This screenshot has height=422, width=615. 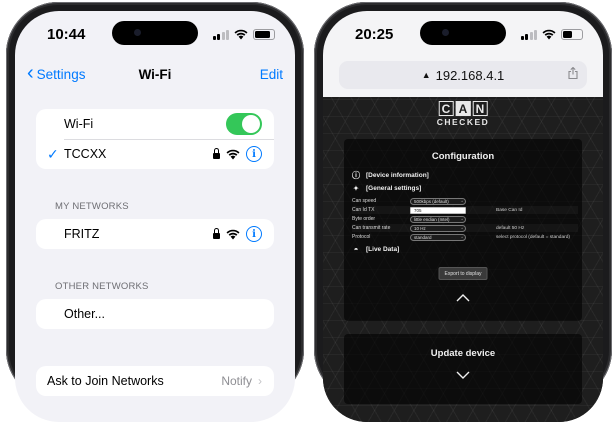 What do you see at coordinates (463, 298) in the screenshot?
I see `chevron-up-icon` at bounding box center [463, 298].